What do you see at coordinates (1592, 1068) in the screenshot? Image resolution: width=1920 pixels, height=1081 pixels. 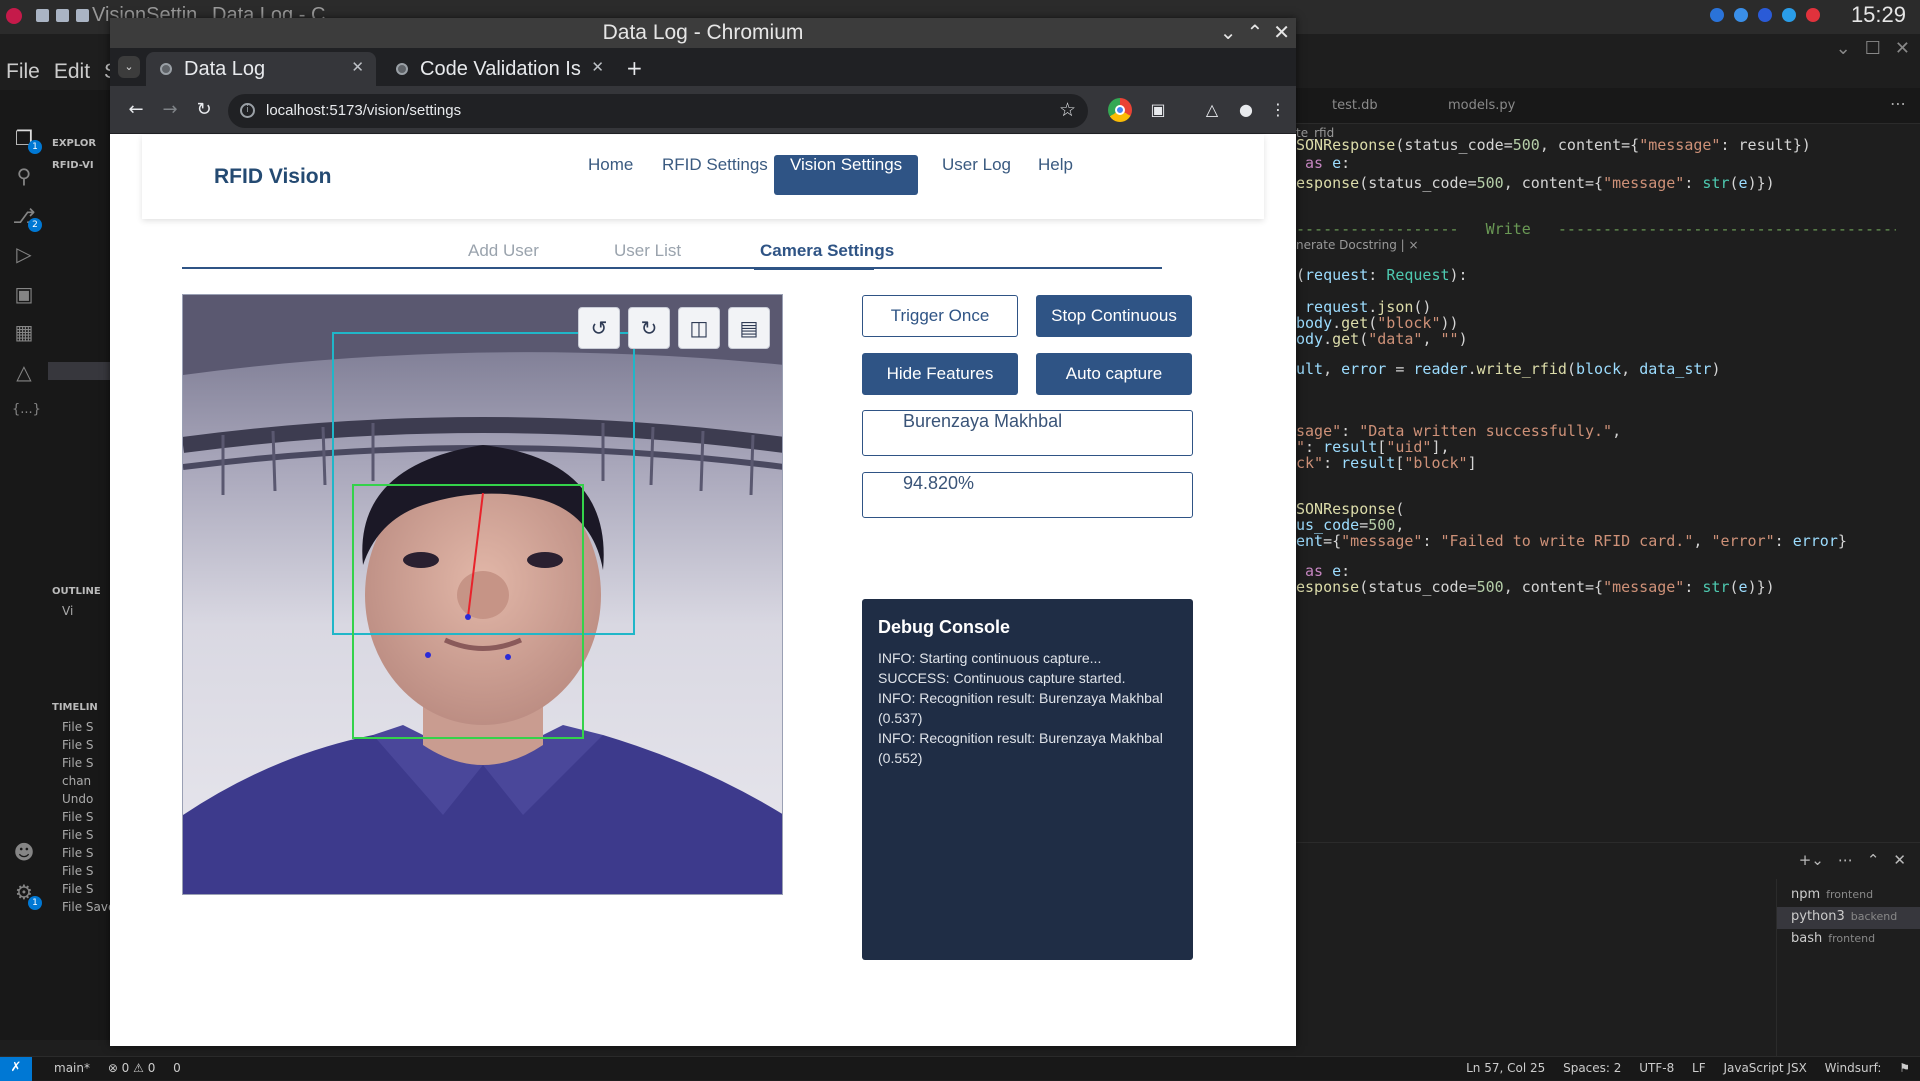 I see `indentation: Spaces: 2` at bounding box center [1592, 1068].